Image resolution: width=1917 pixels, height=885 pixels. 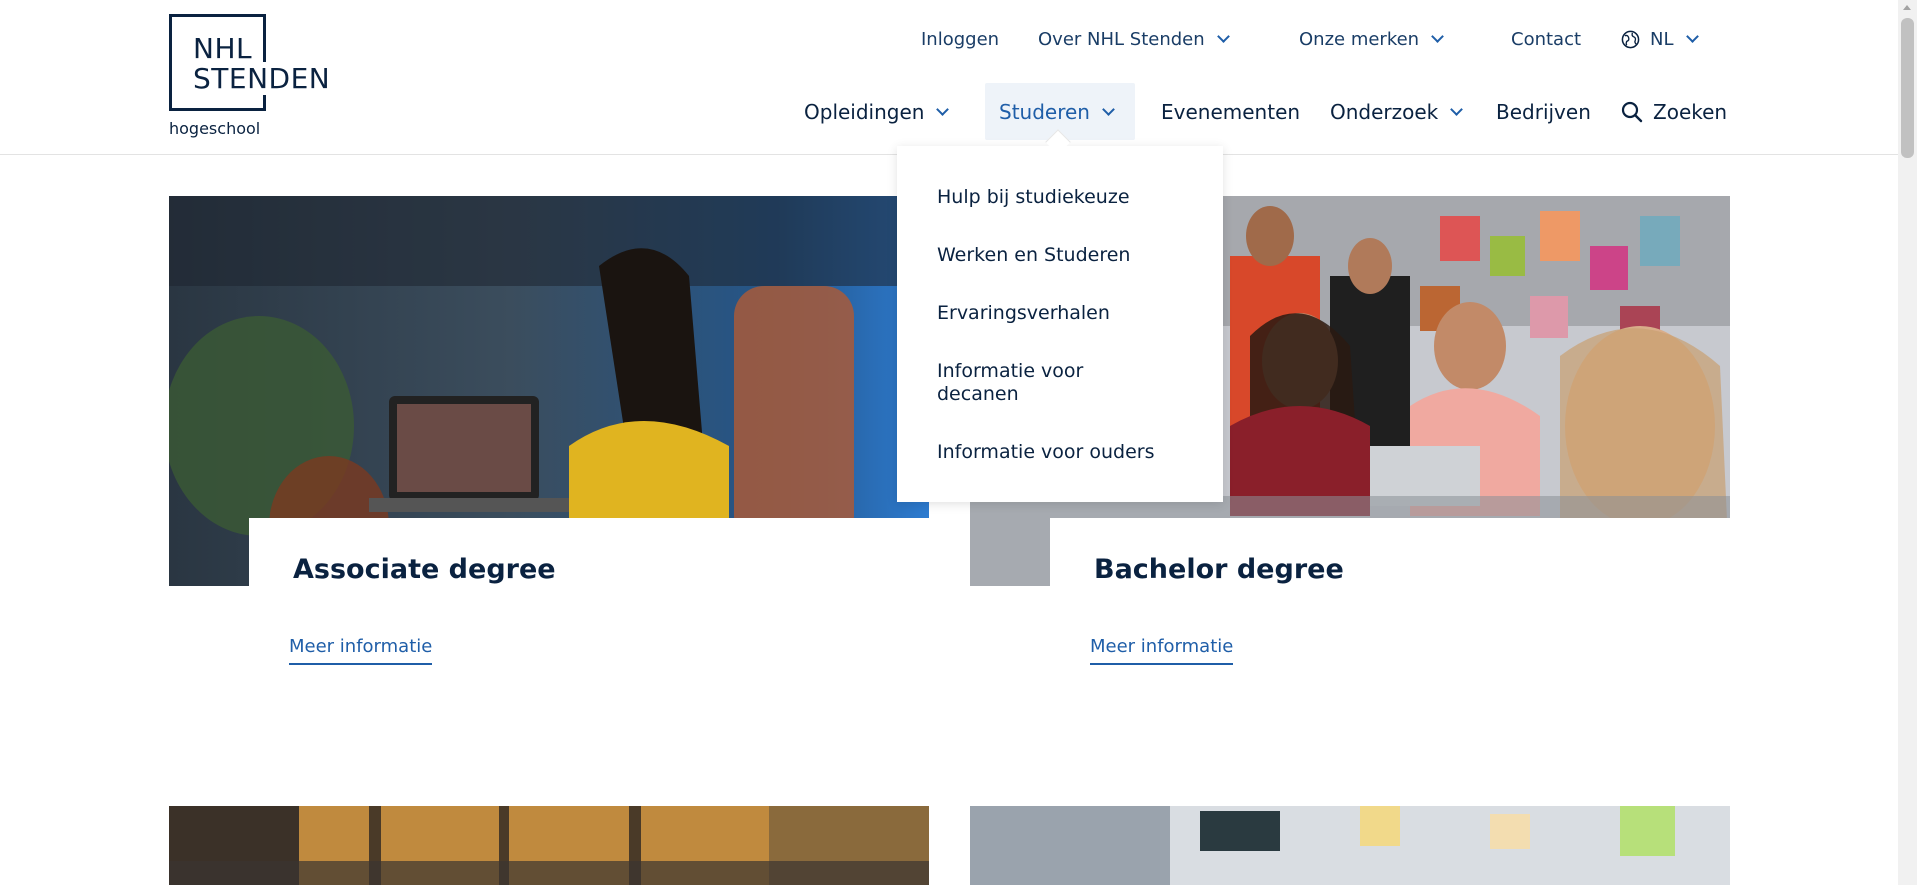 I want to click on language-selector: NL, so click(x=1660, y=39).